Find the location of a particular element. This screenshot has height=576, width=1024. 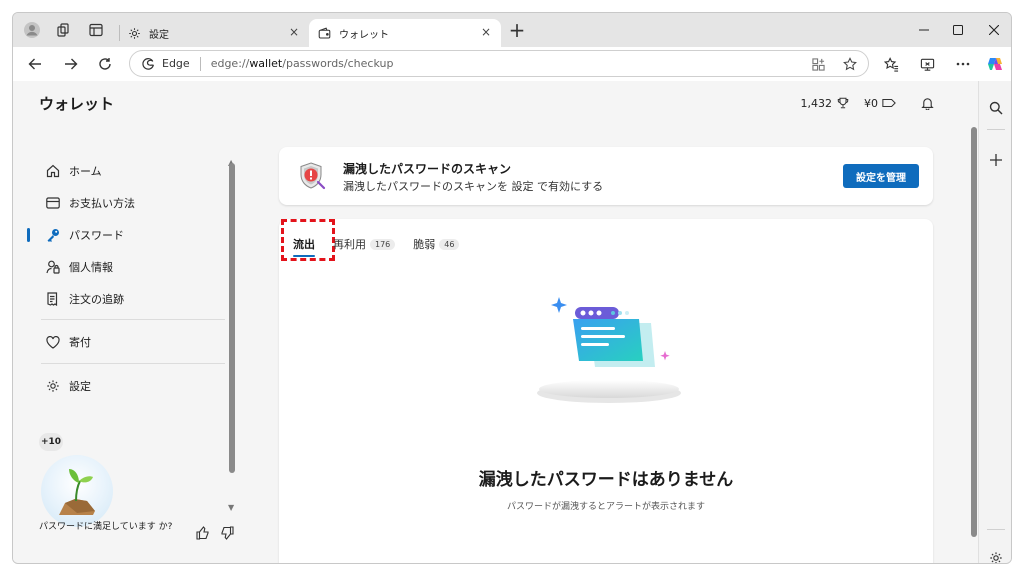

new-tab-button: + is located at coordinates (517, 30).